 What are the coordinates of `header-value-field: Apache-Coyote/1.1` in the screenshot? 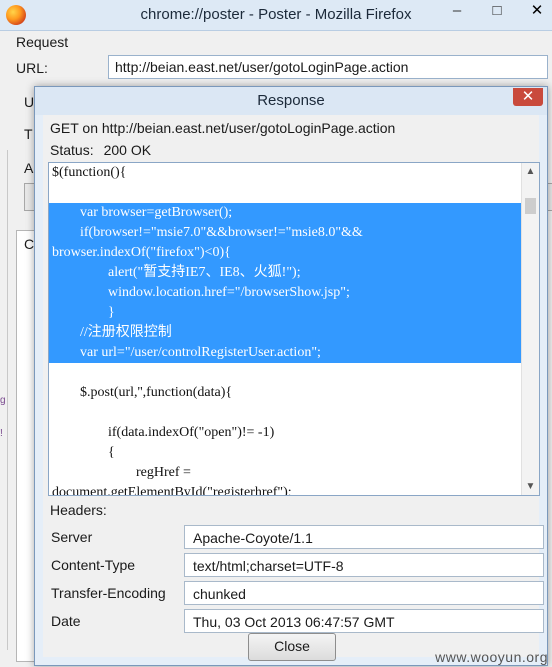 It's located at (364, 537).